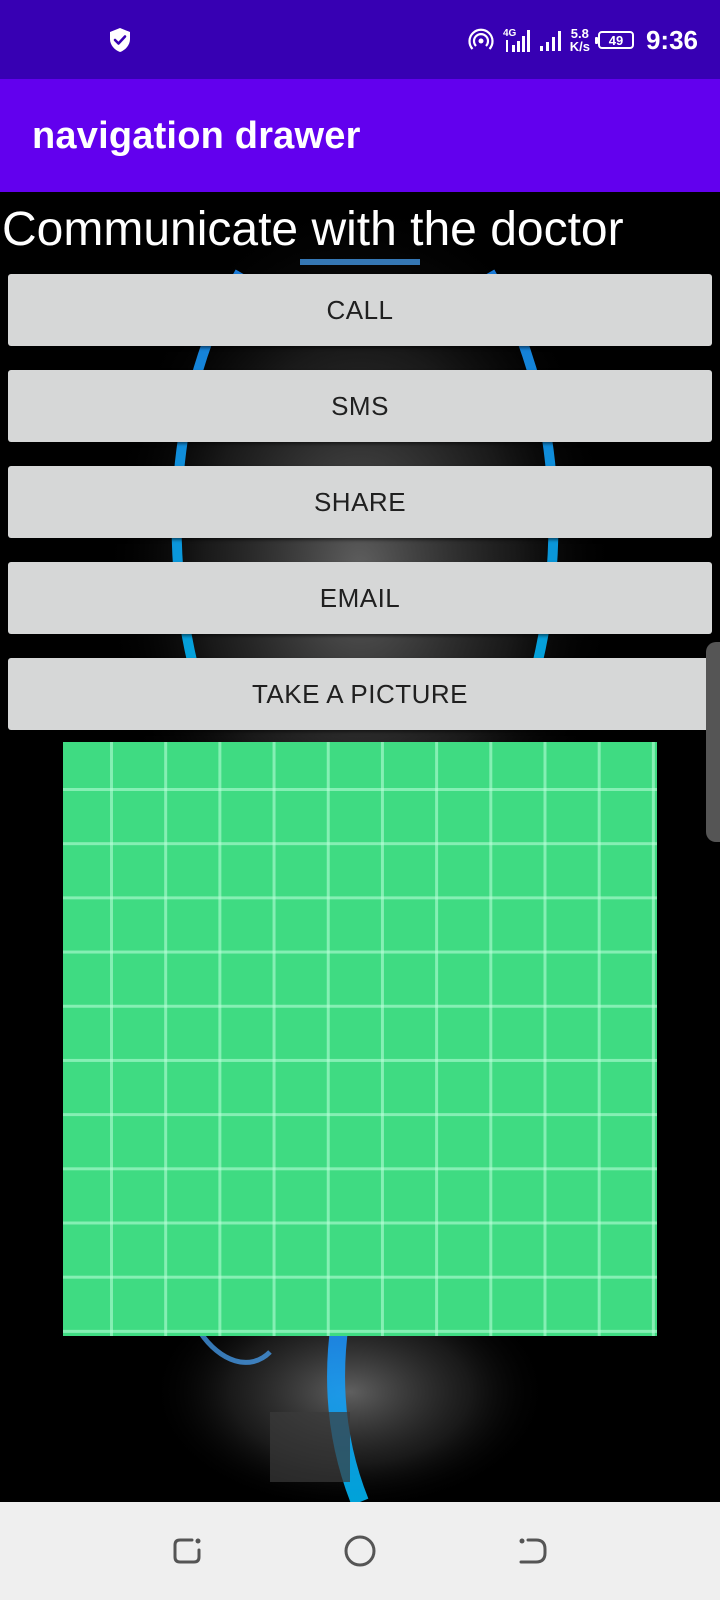  I want to click on email-button: EMAIL, so click(360, 598).